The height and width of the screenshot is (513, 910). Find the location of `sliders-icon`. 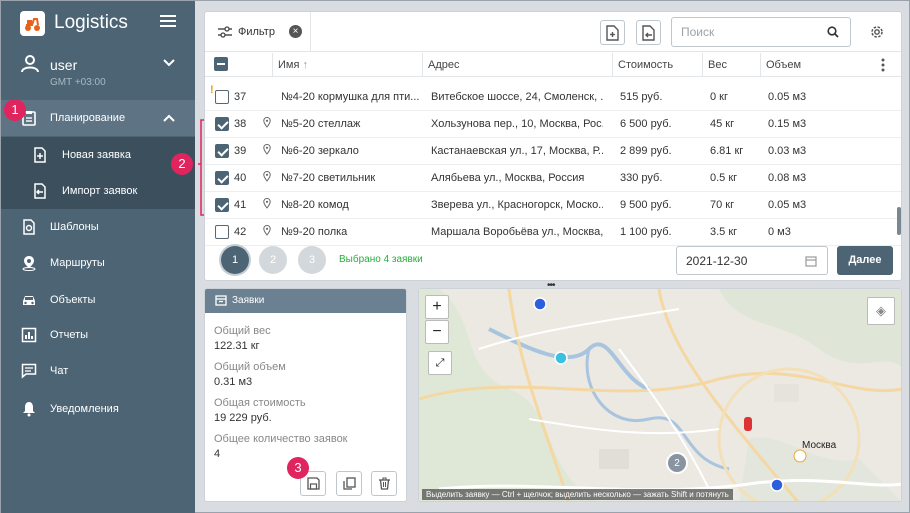

sliders-icon is located at coordinates (225, 32).